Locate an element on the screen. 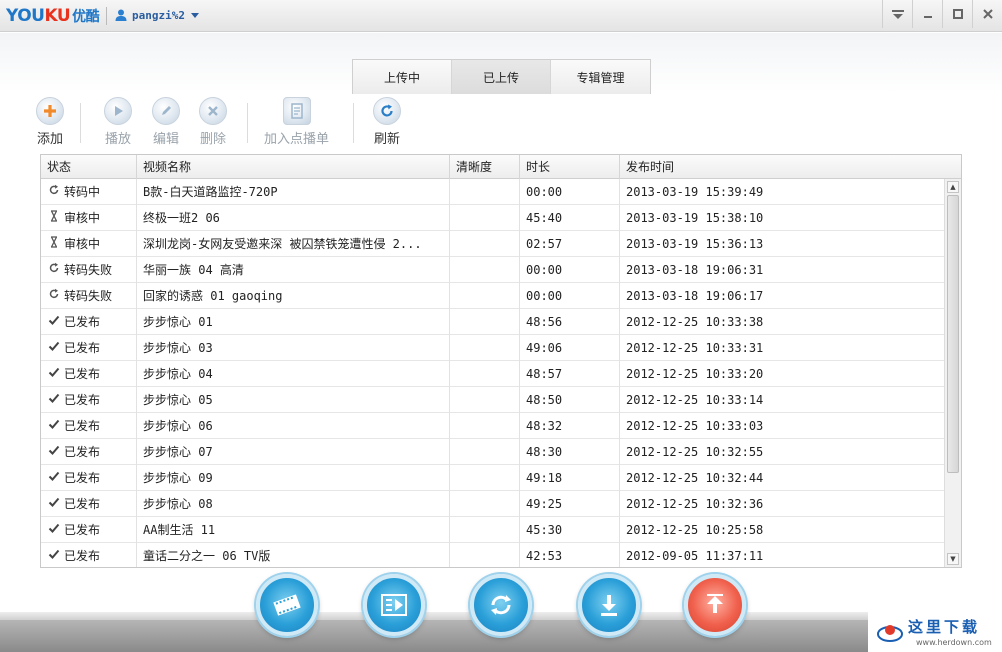 This screenshot has height=652, width=1002. table-row: 已发布 步步惊心 03 49:06 2012-12-25 10:33:31 is located at coordinates (492, 348).